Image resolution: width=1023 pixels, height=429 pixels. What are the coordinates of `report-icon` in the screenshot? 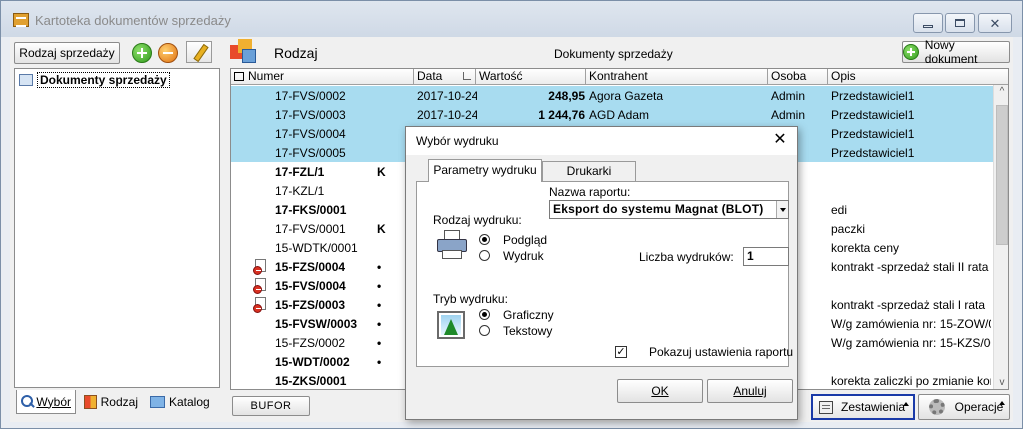 It's located at (826, 407).